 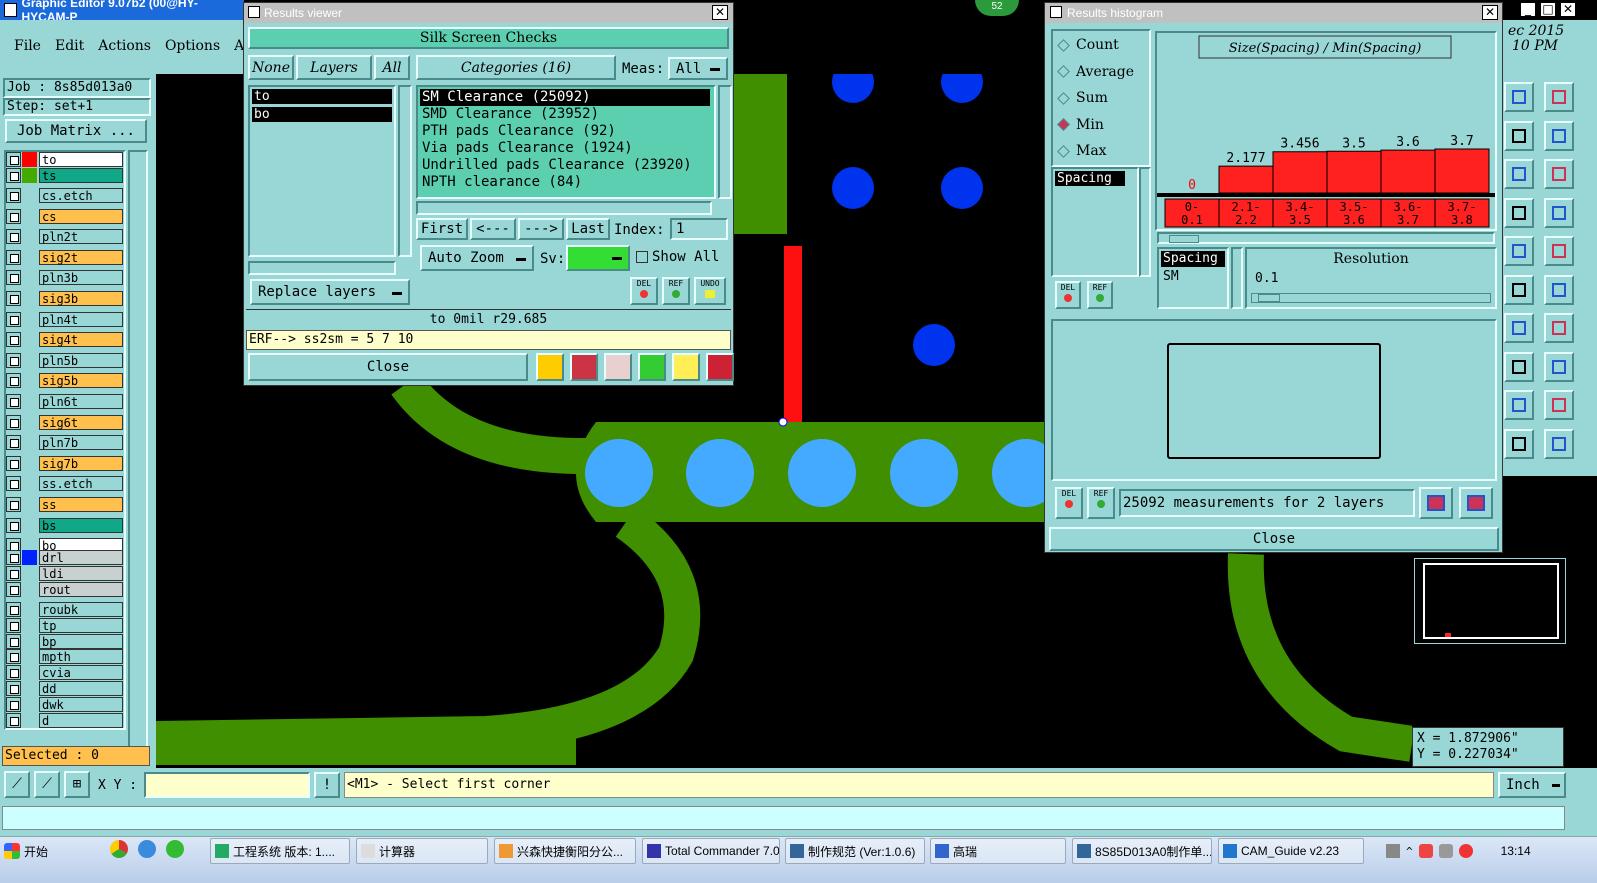 I want to click on hist-ref-button: REF, so click(x=1101, y=503).